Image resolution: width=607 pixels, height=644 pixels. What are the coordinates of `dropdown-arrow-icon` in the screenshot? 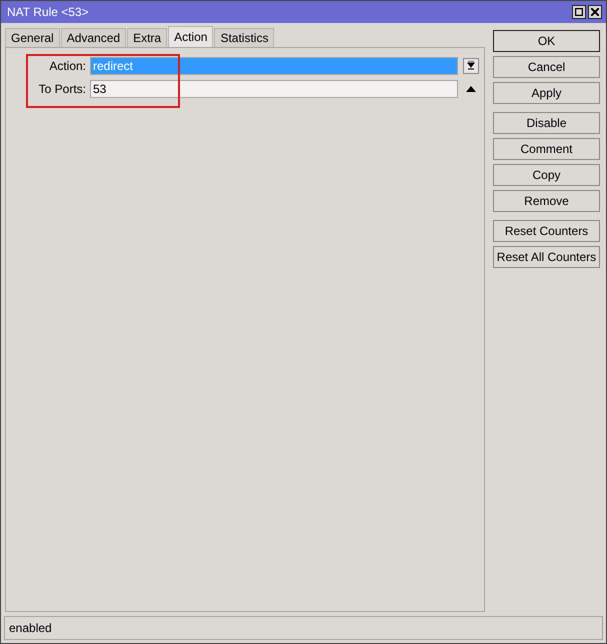 It's located at (471, 65).